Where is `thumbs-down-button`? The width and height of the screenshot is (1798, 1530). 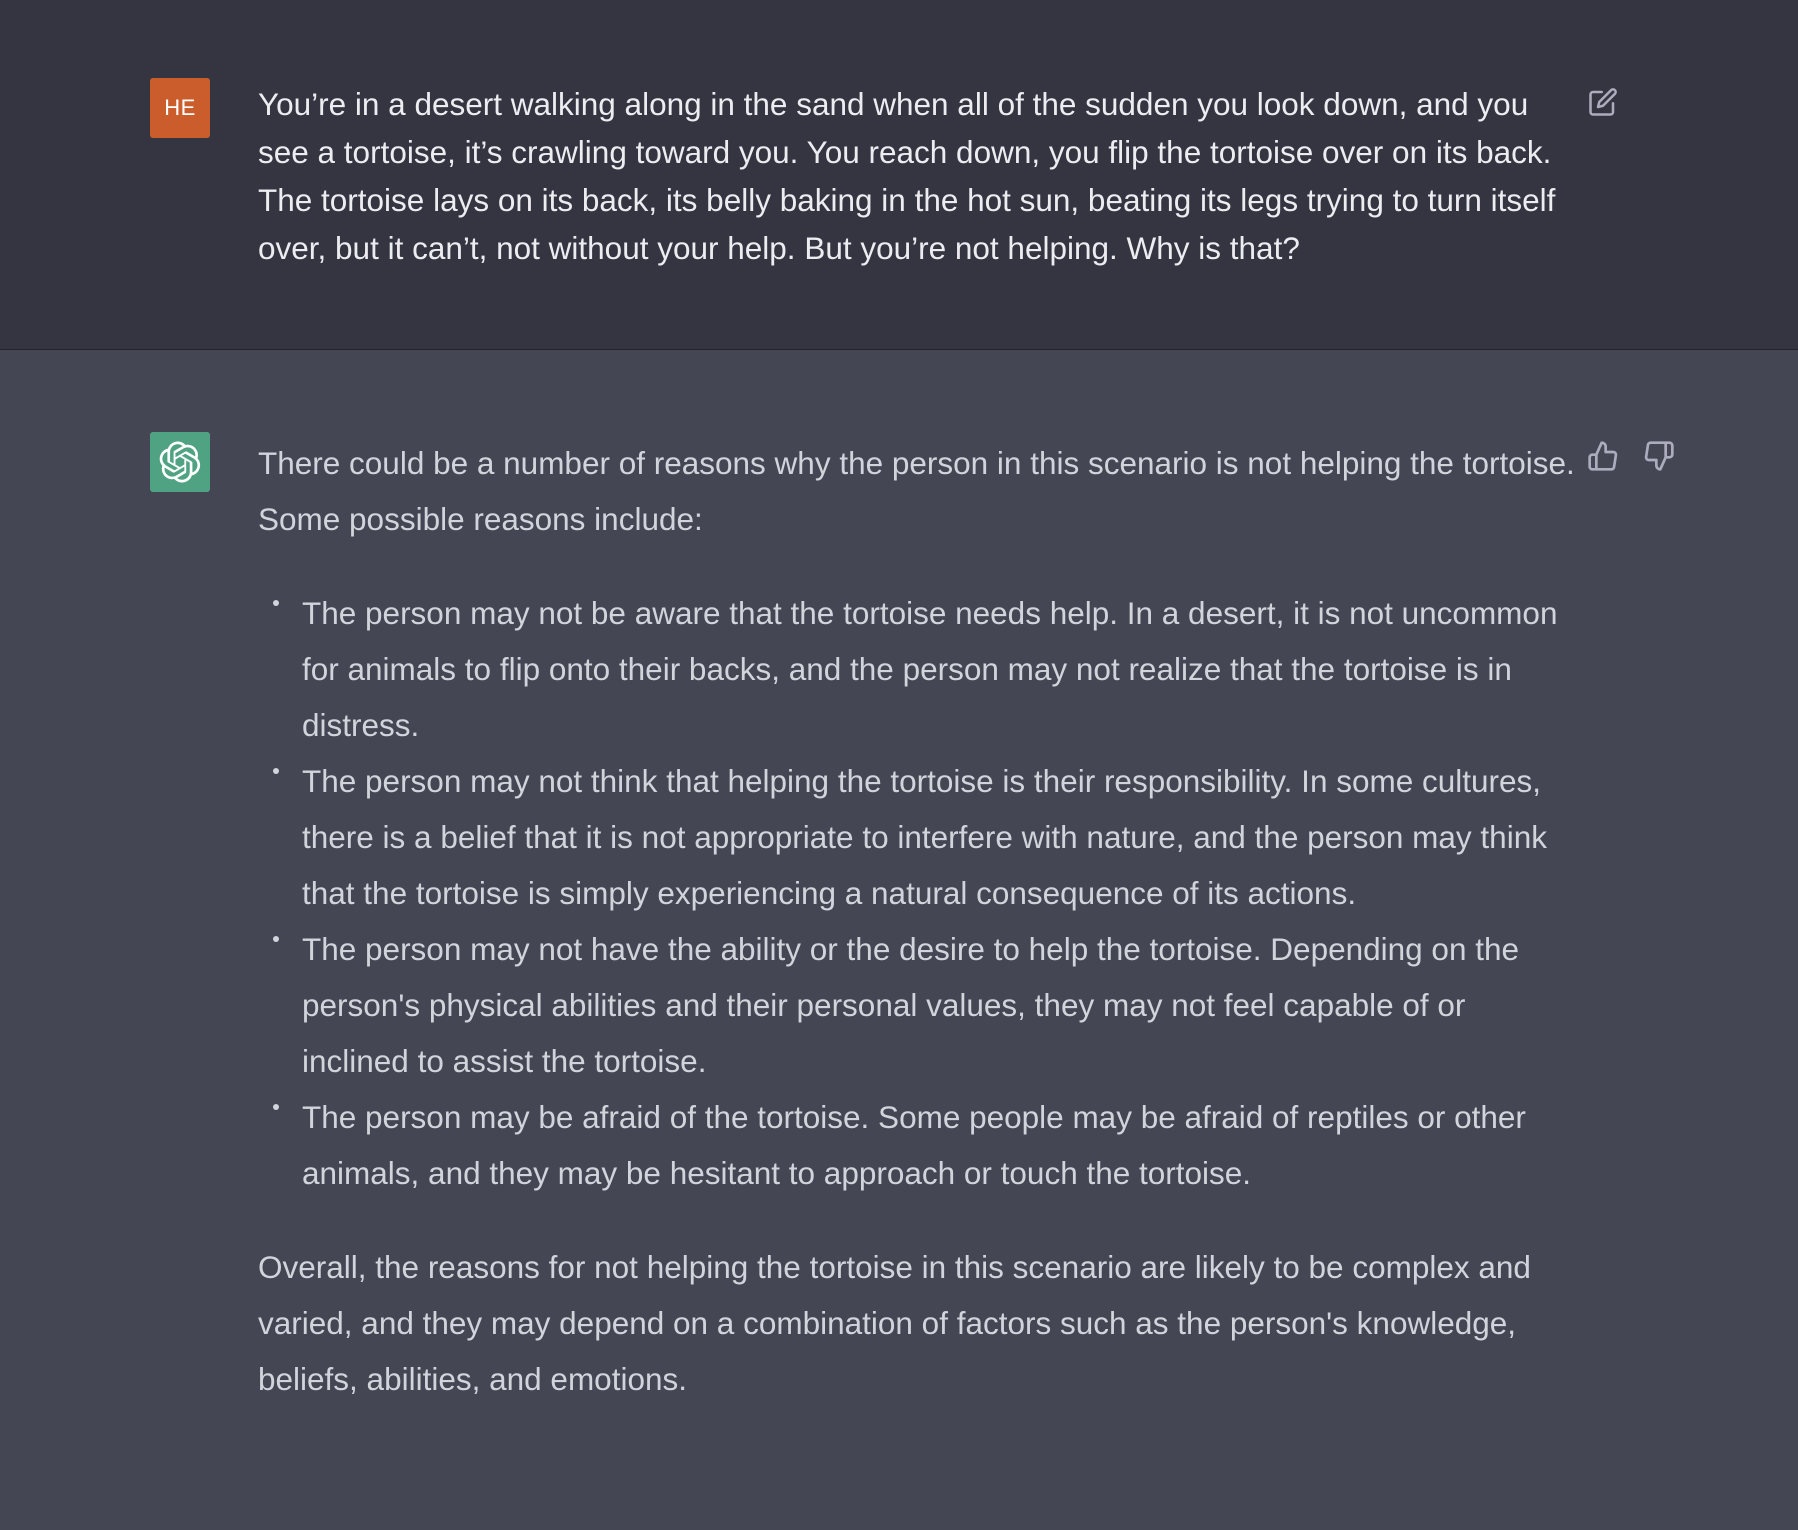 thumbs-down-button is located at coordinates (1659, 456).